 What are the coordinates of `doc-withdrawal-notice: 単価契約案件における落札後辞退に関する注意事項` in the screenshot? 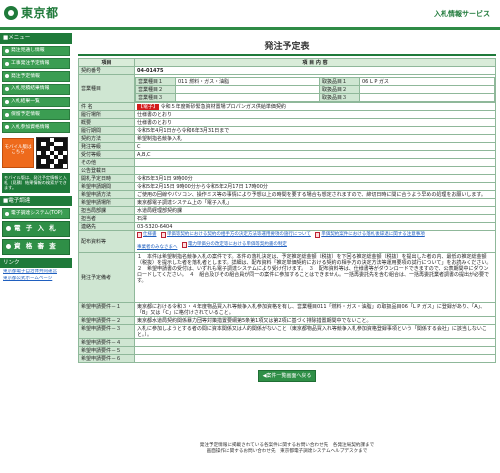 It's located at (370, 235).